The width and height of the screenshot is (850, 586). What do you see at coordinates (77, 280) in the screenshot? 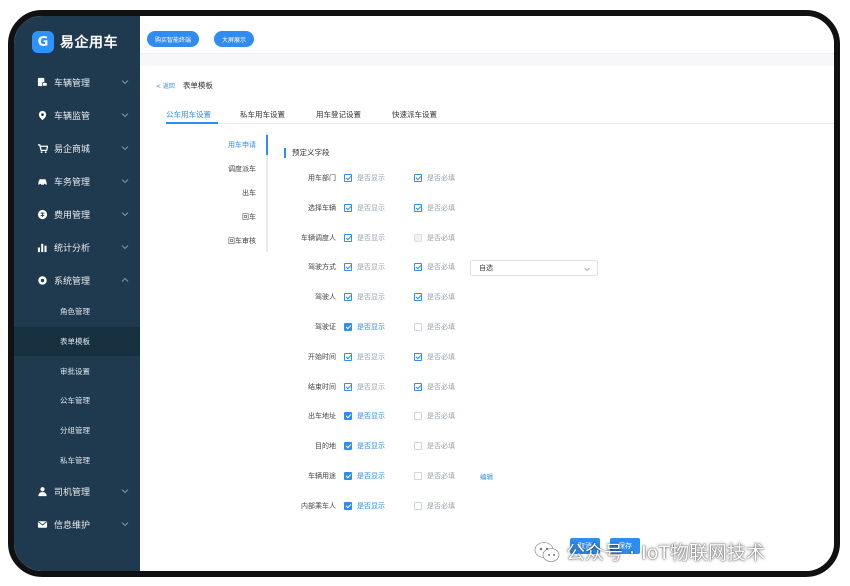
I see `sidebar-item: 系统管理` at bounding box center [77, 280].